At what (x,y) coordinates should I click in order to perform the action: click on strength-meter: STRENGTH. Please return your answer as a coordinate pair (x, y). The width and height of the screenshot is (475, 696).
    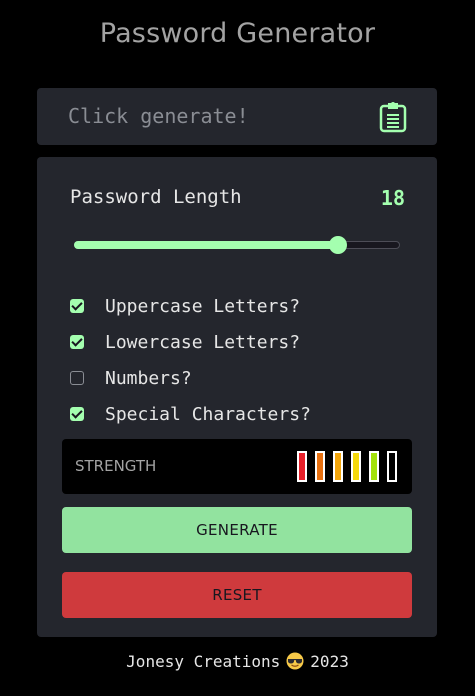
    Looking at the image, I should click on (237, 466).